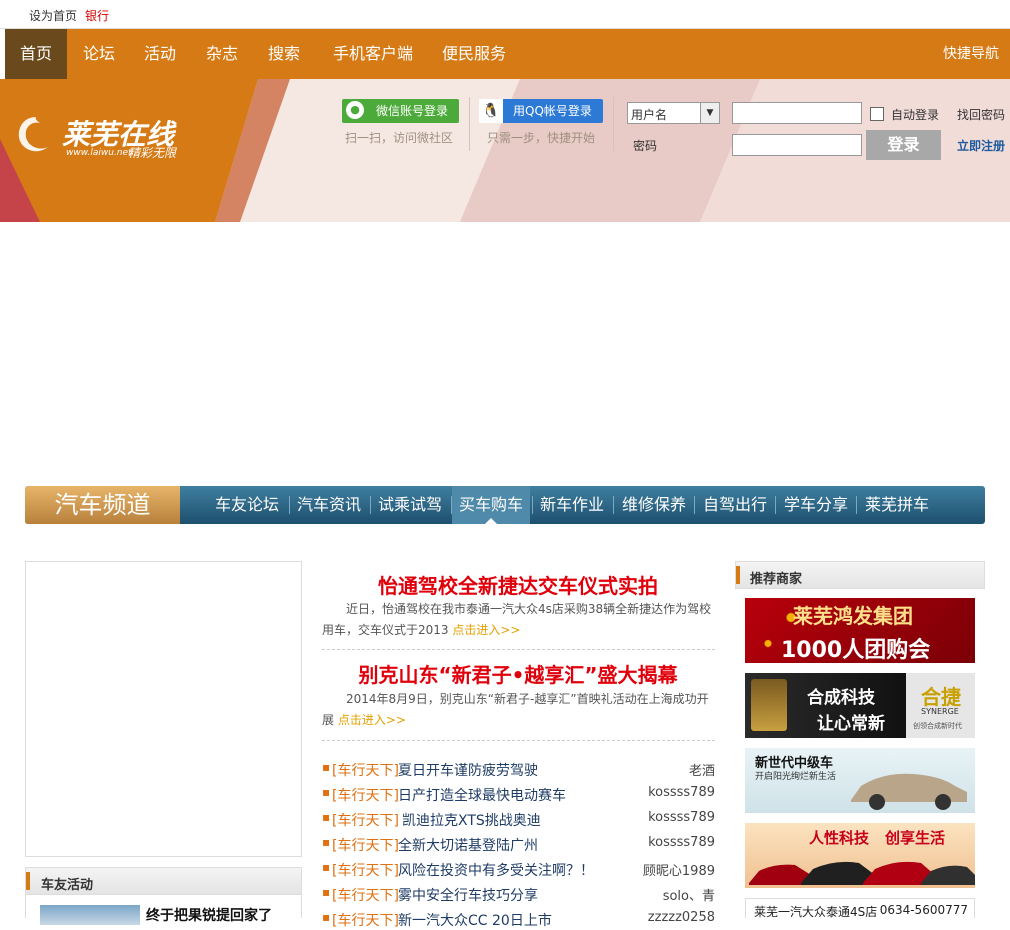  Describe the element at coordinates (796, 777) in the screenshot. I see `ad-line2: 开启阳光绚烂新生活` at that location.